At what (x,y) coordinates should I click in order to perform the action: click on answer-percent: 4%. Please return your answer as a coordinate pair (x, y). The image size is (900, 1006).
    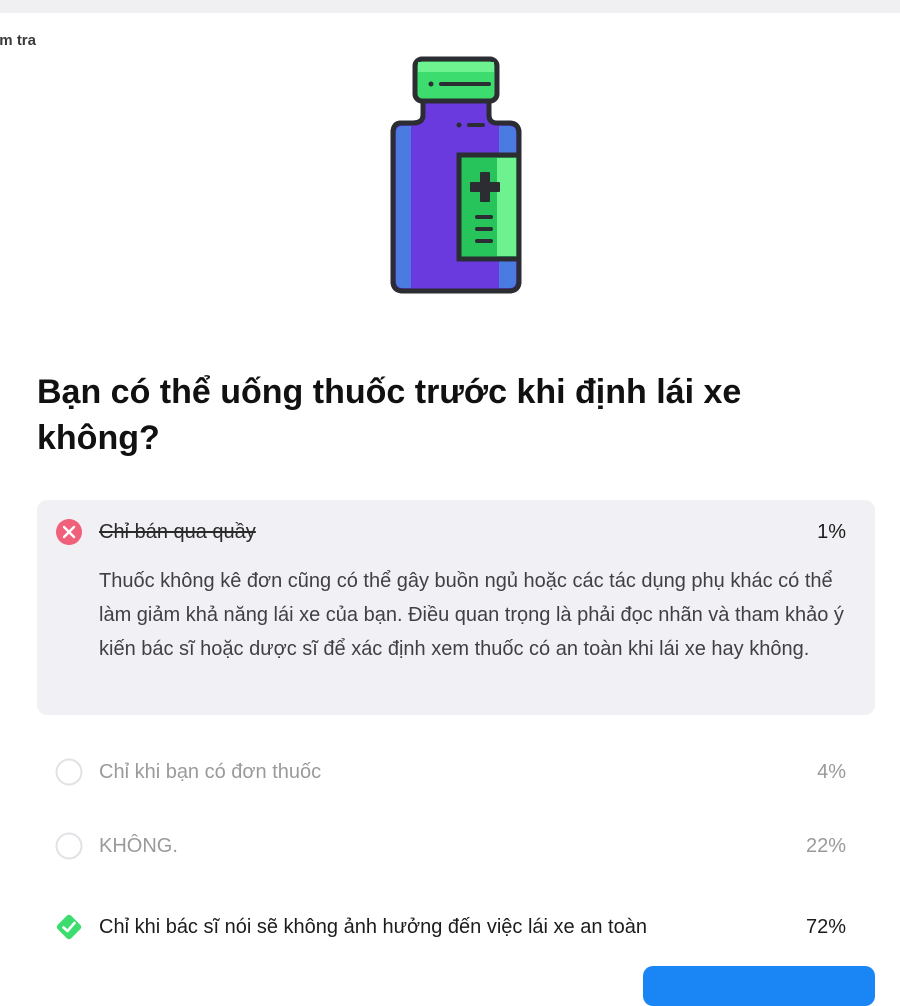
    Looking at the image, I should click on (831, 772).